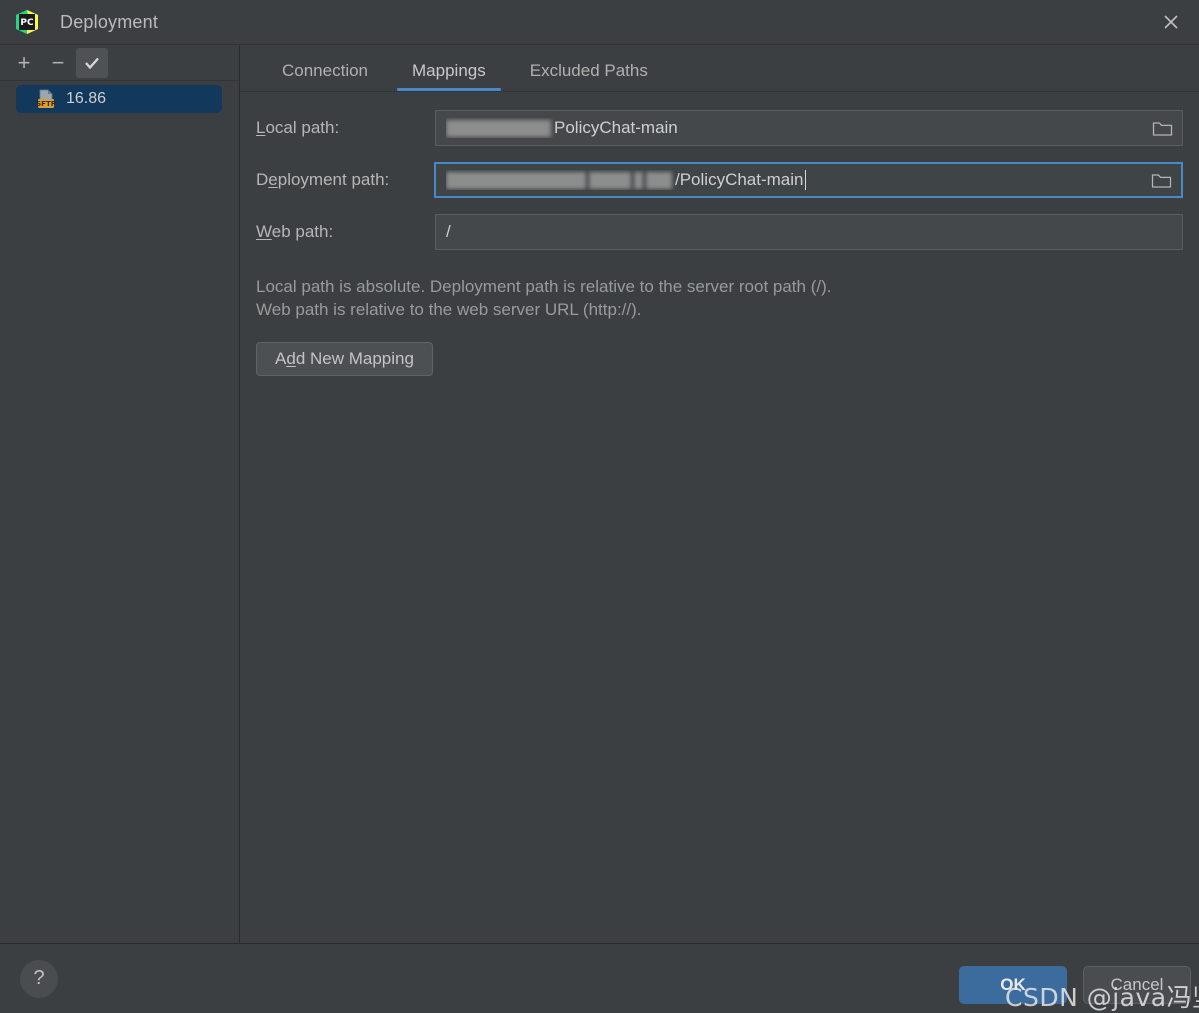 The height and width of the screenshot is (1013, 1199). Describe the element at coordinates (345, 128) in the screenshot. I see `local-path-label: Local path:` at that location.